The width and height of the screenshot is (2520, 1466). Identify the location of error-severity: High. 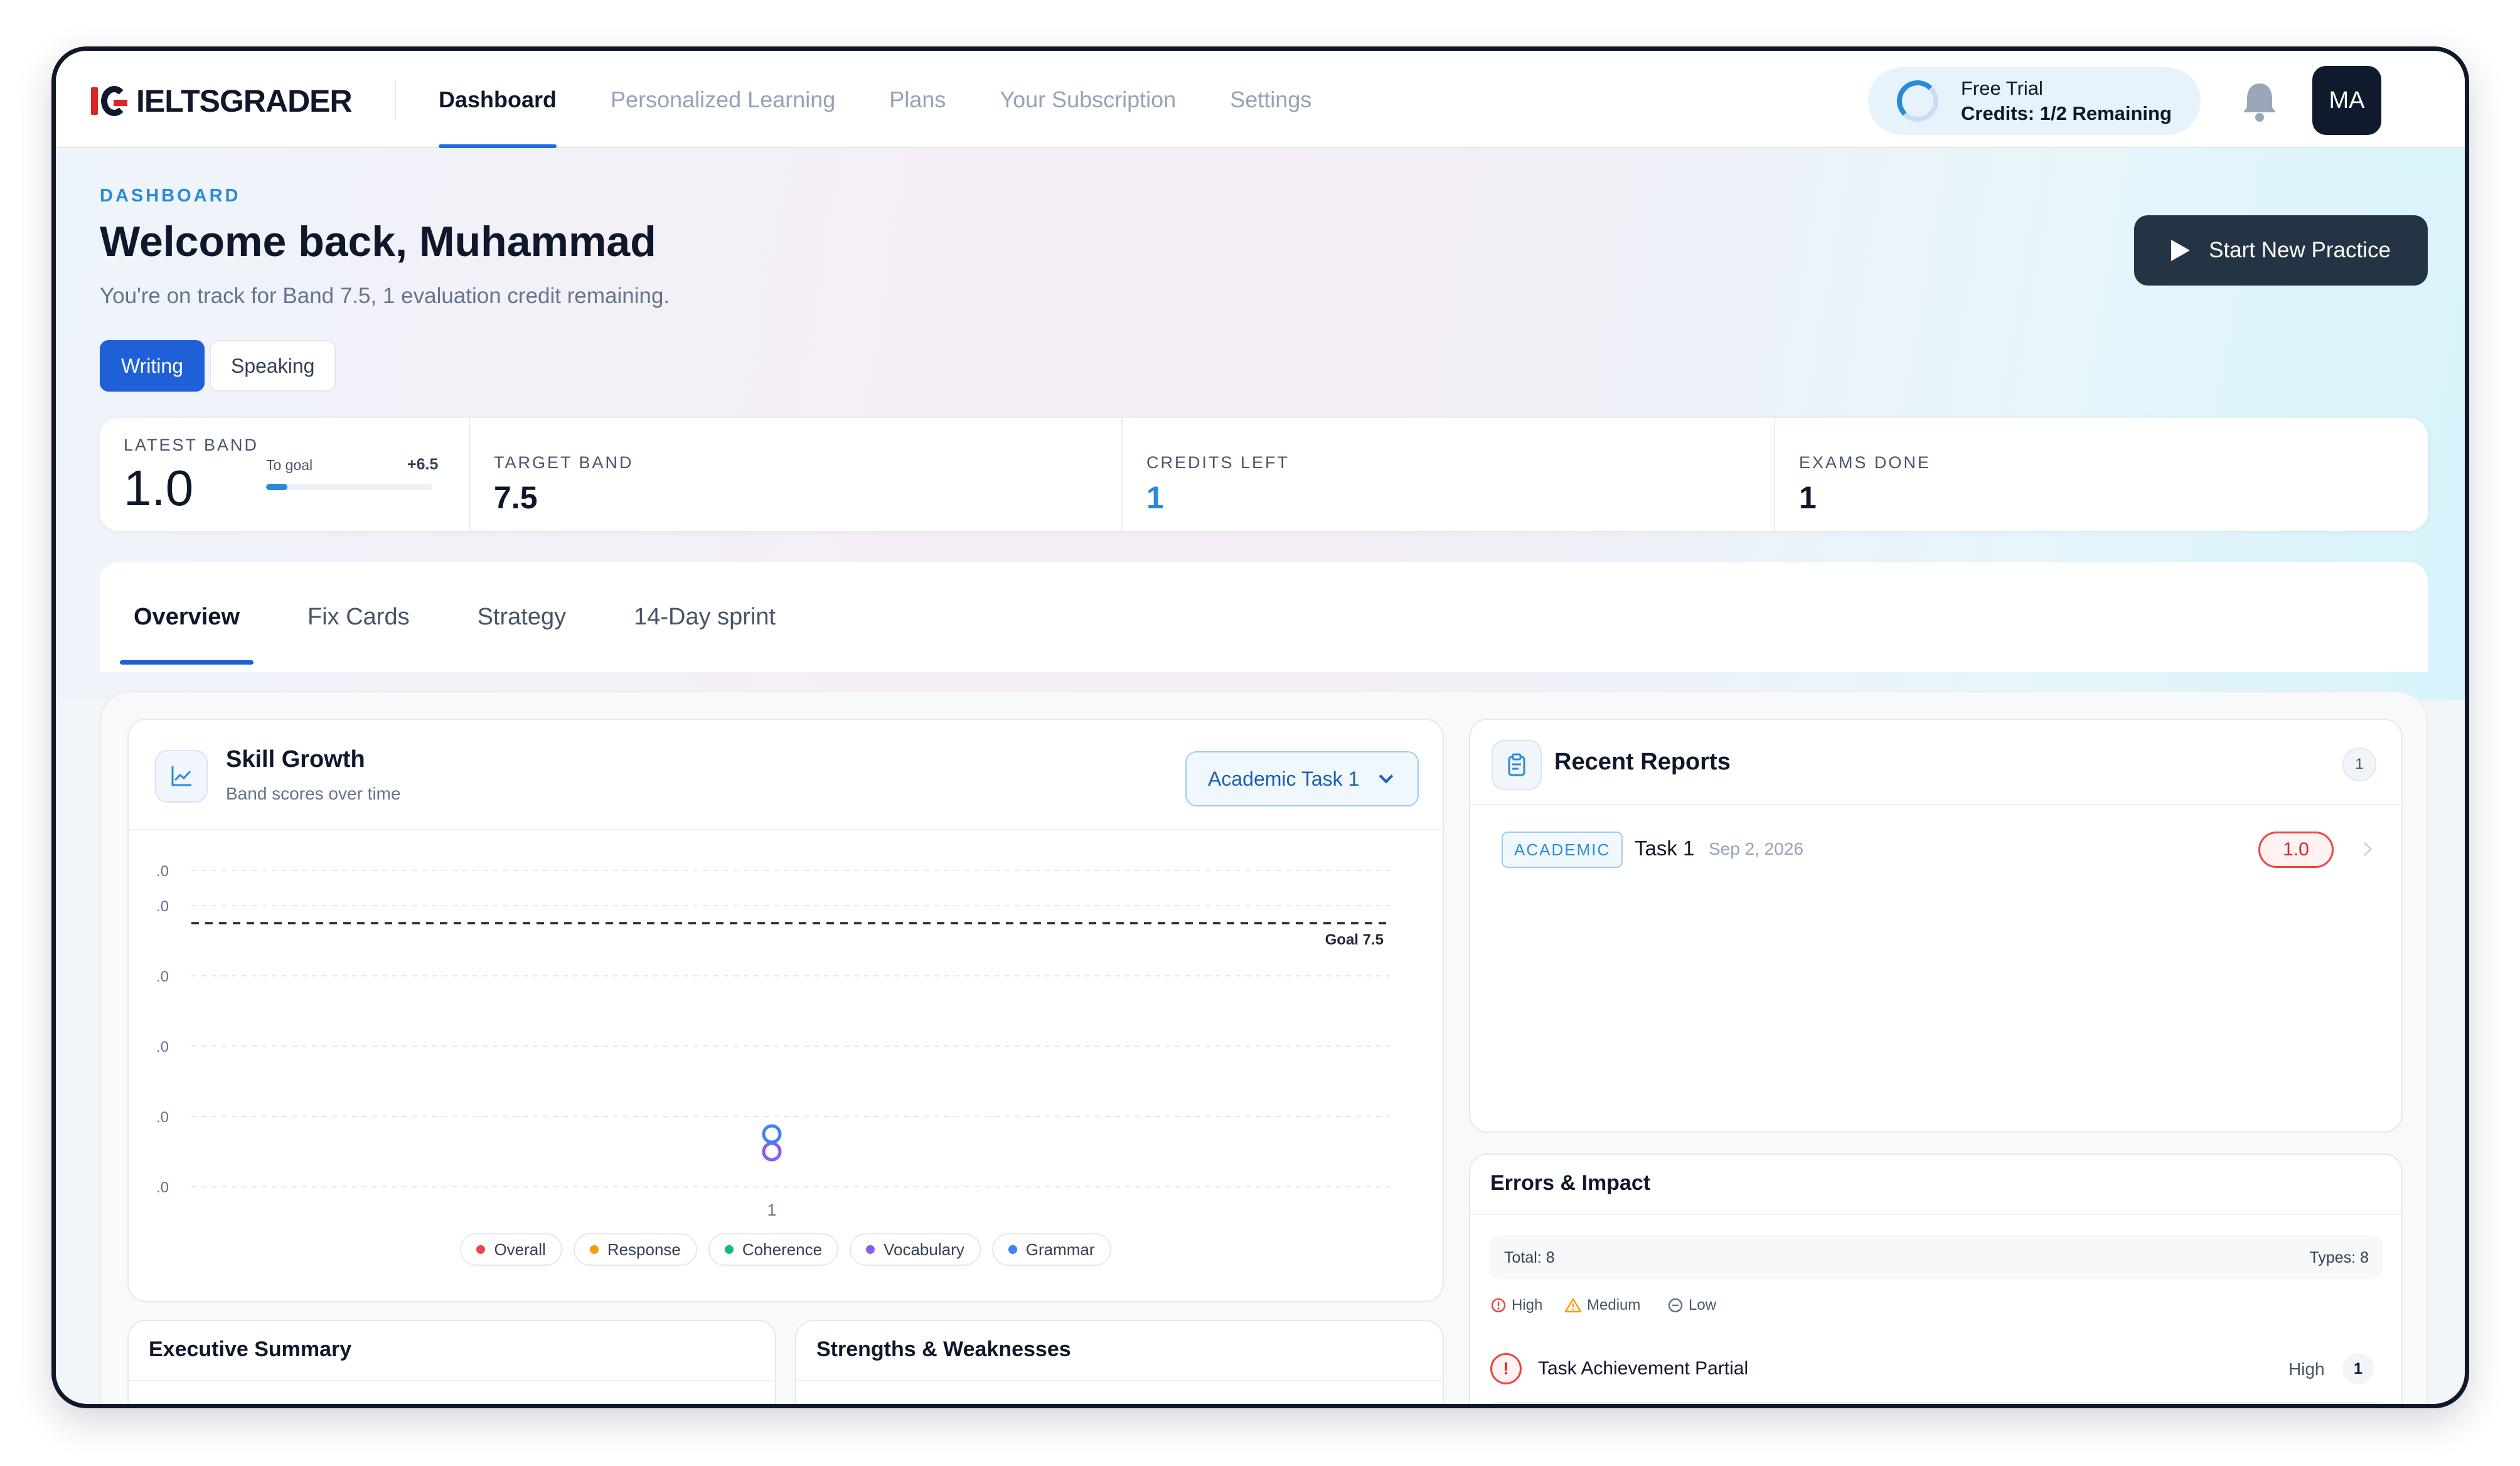
(2306, 1369).